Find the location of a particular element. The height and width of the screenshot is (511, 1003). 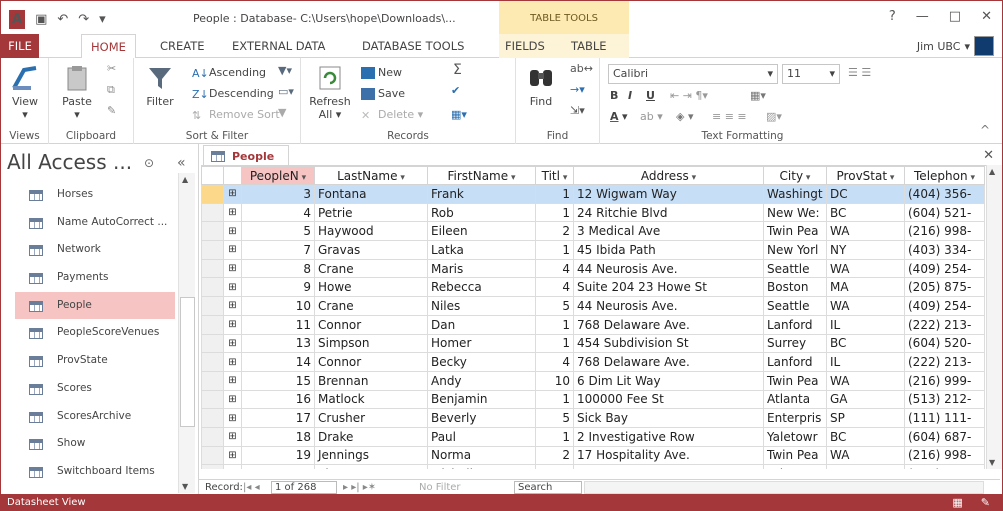

spelling-icon: ✔ is located at coordinates (455, 90).